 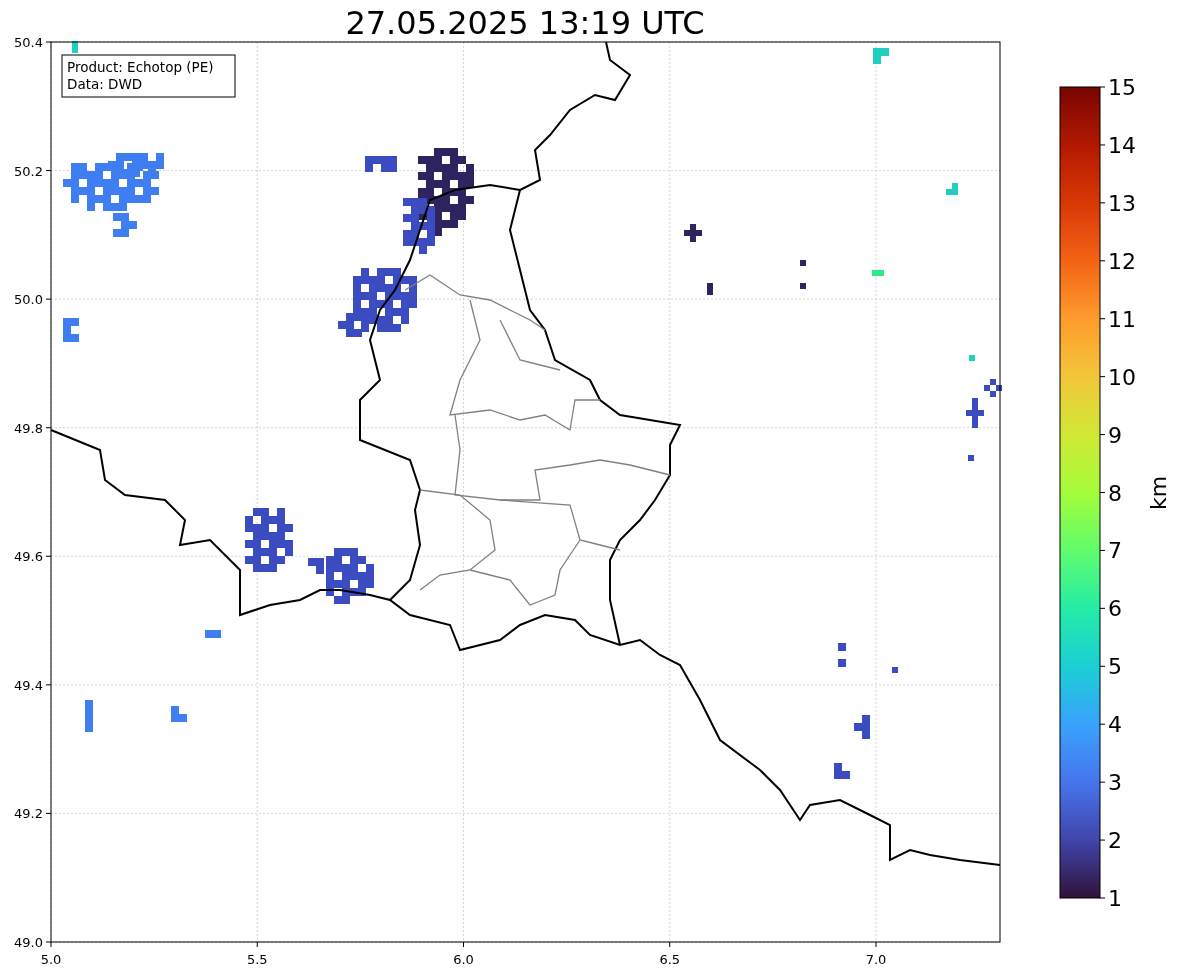 What do you see at coordinates (28, 42) in the screenshot?
I see `axis-tick-label: 50.4` at bounding box center [28, 42].